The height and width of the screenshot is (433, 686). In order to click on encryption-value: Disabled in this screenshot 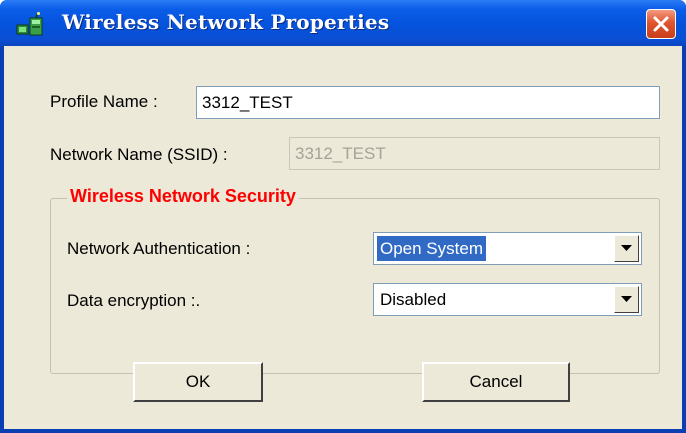, I will do `click(413, 299)`.